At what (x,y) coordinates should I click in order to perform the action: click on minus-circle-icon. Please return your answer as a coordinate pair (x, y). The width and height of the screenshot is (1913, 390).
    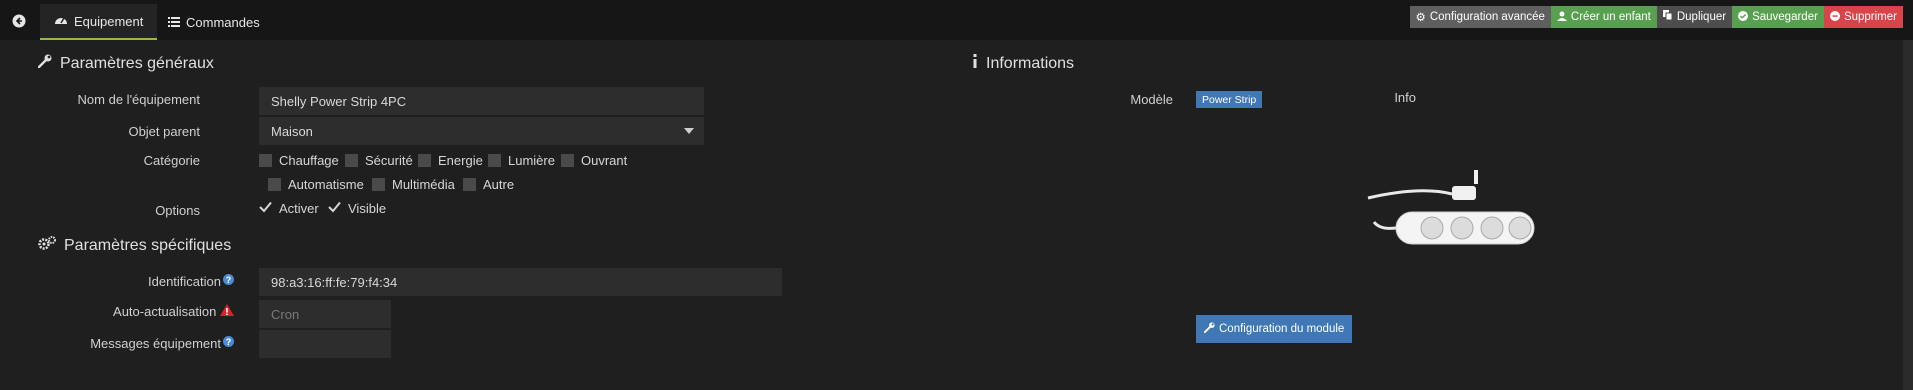
    Looking at the image, I should click on (1834, 17).